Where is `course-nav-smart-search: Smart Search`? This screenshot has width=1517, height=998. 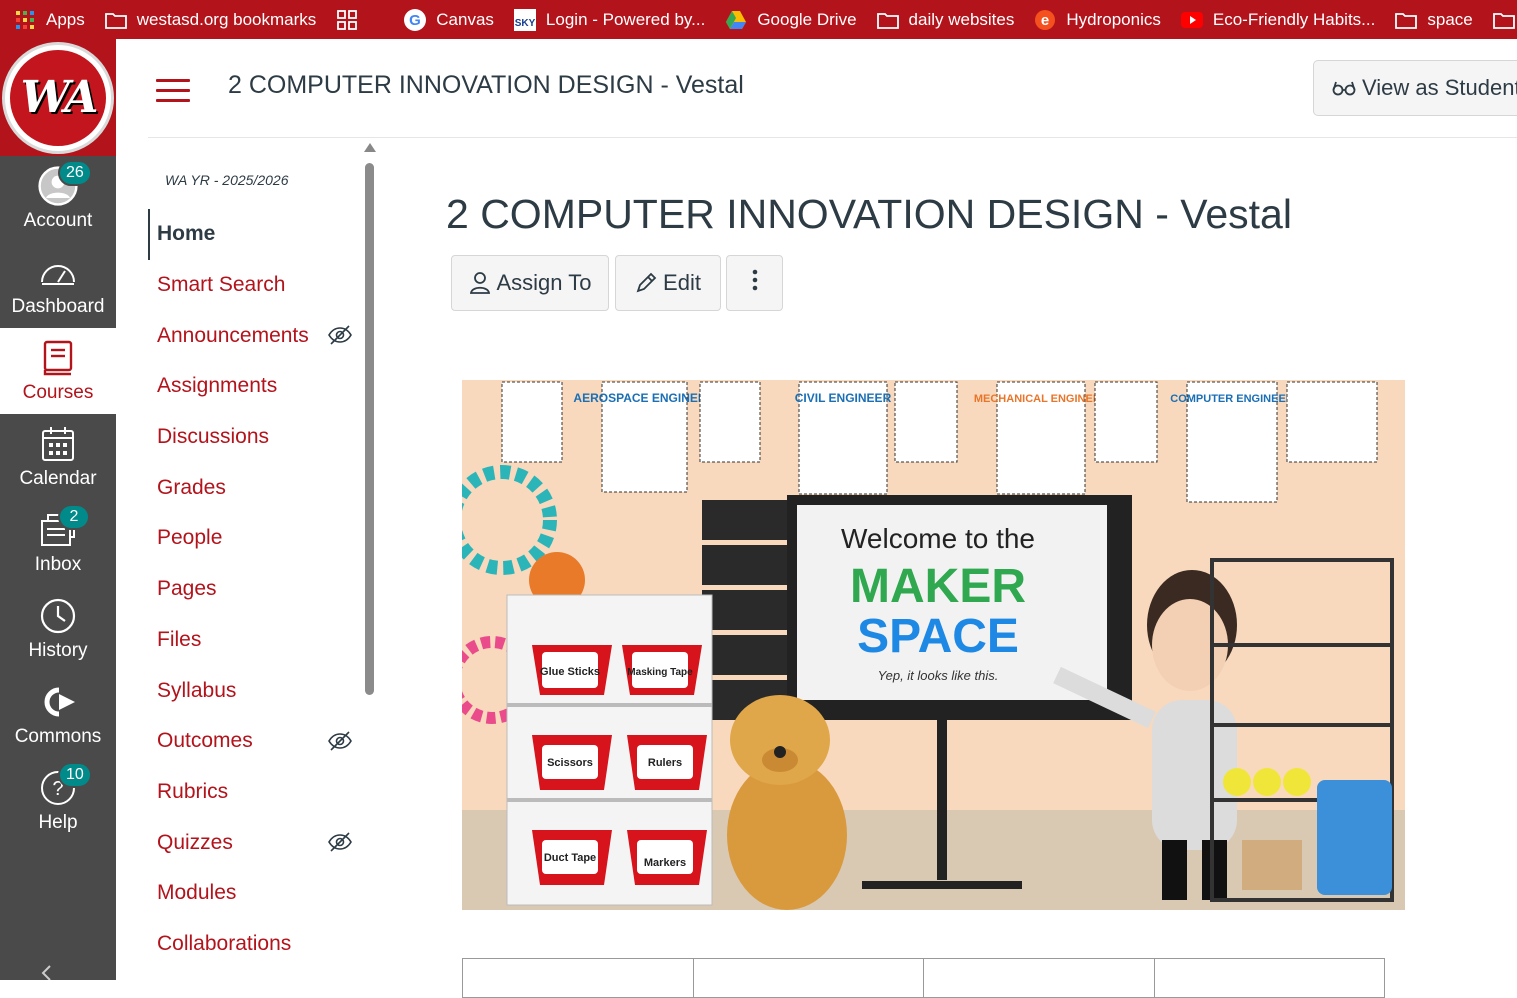 course-nav-smart-search: Smart Search is located at coordinates (253, 285).